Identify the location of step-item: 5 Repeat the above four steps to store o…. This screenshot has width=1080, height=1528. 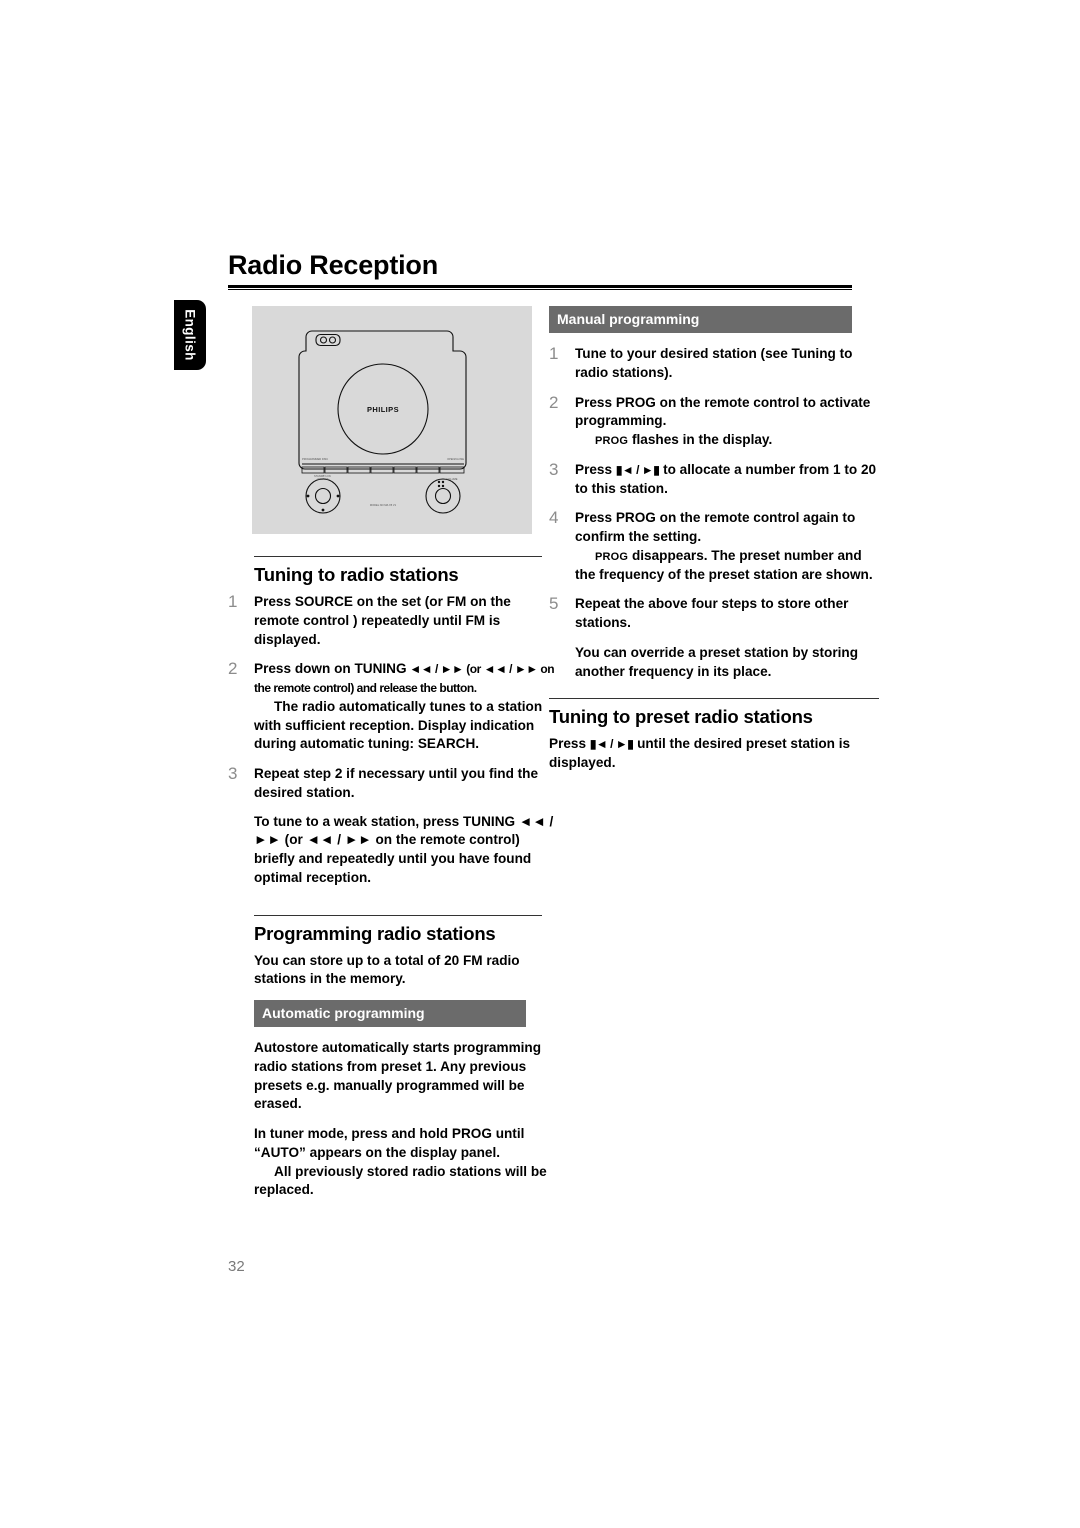
(714, 613).